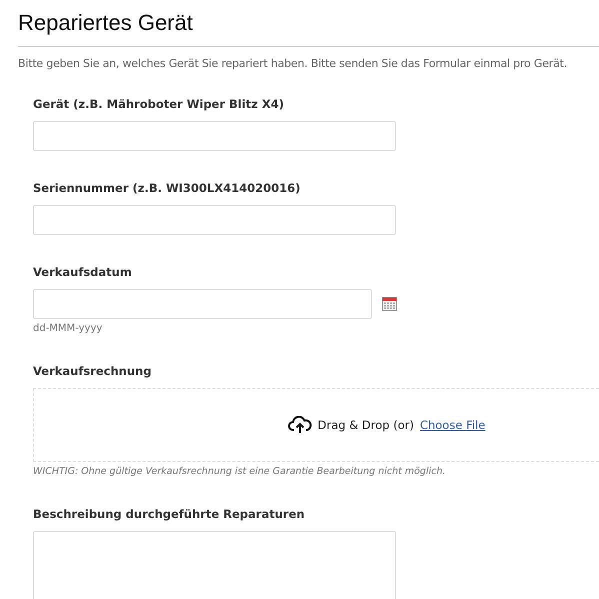 Image resolution: width=599 pixels, height=599 pixels. Describe the element at coordinates (92, 371) in the screenshot. I see `field-label: Verkaufsrechnung` at that location.